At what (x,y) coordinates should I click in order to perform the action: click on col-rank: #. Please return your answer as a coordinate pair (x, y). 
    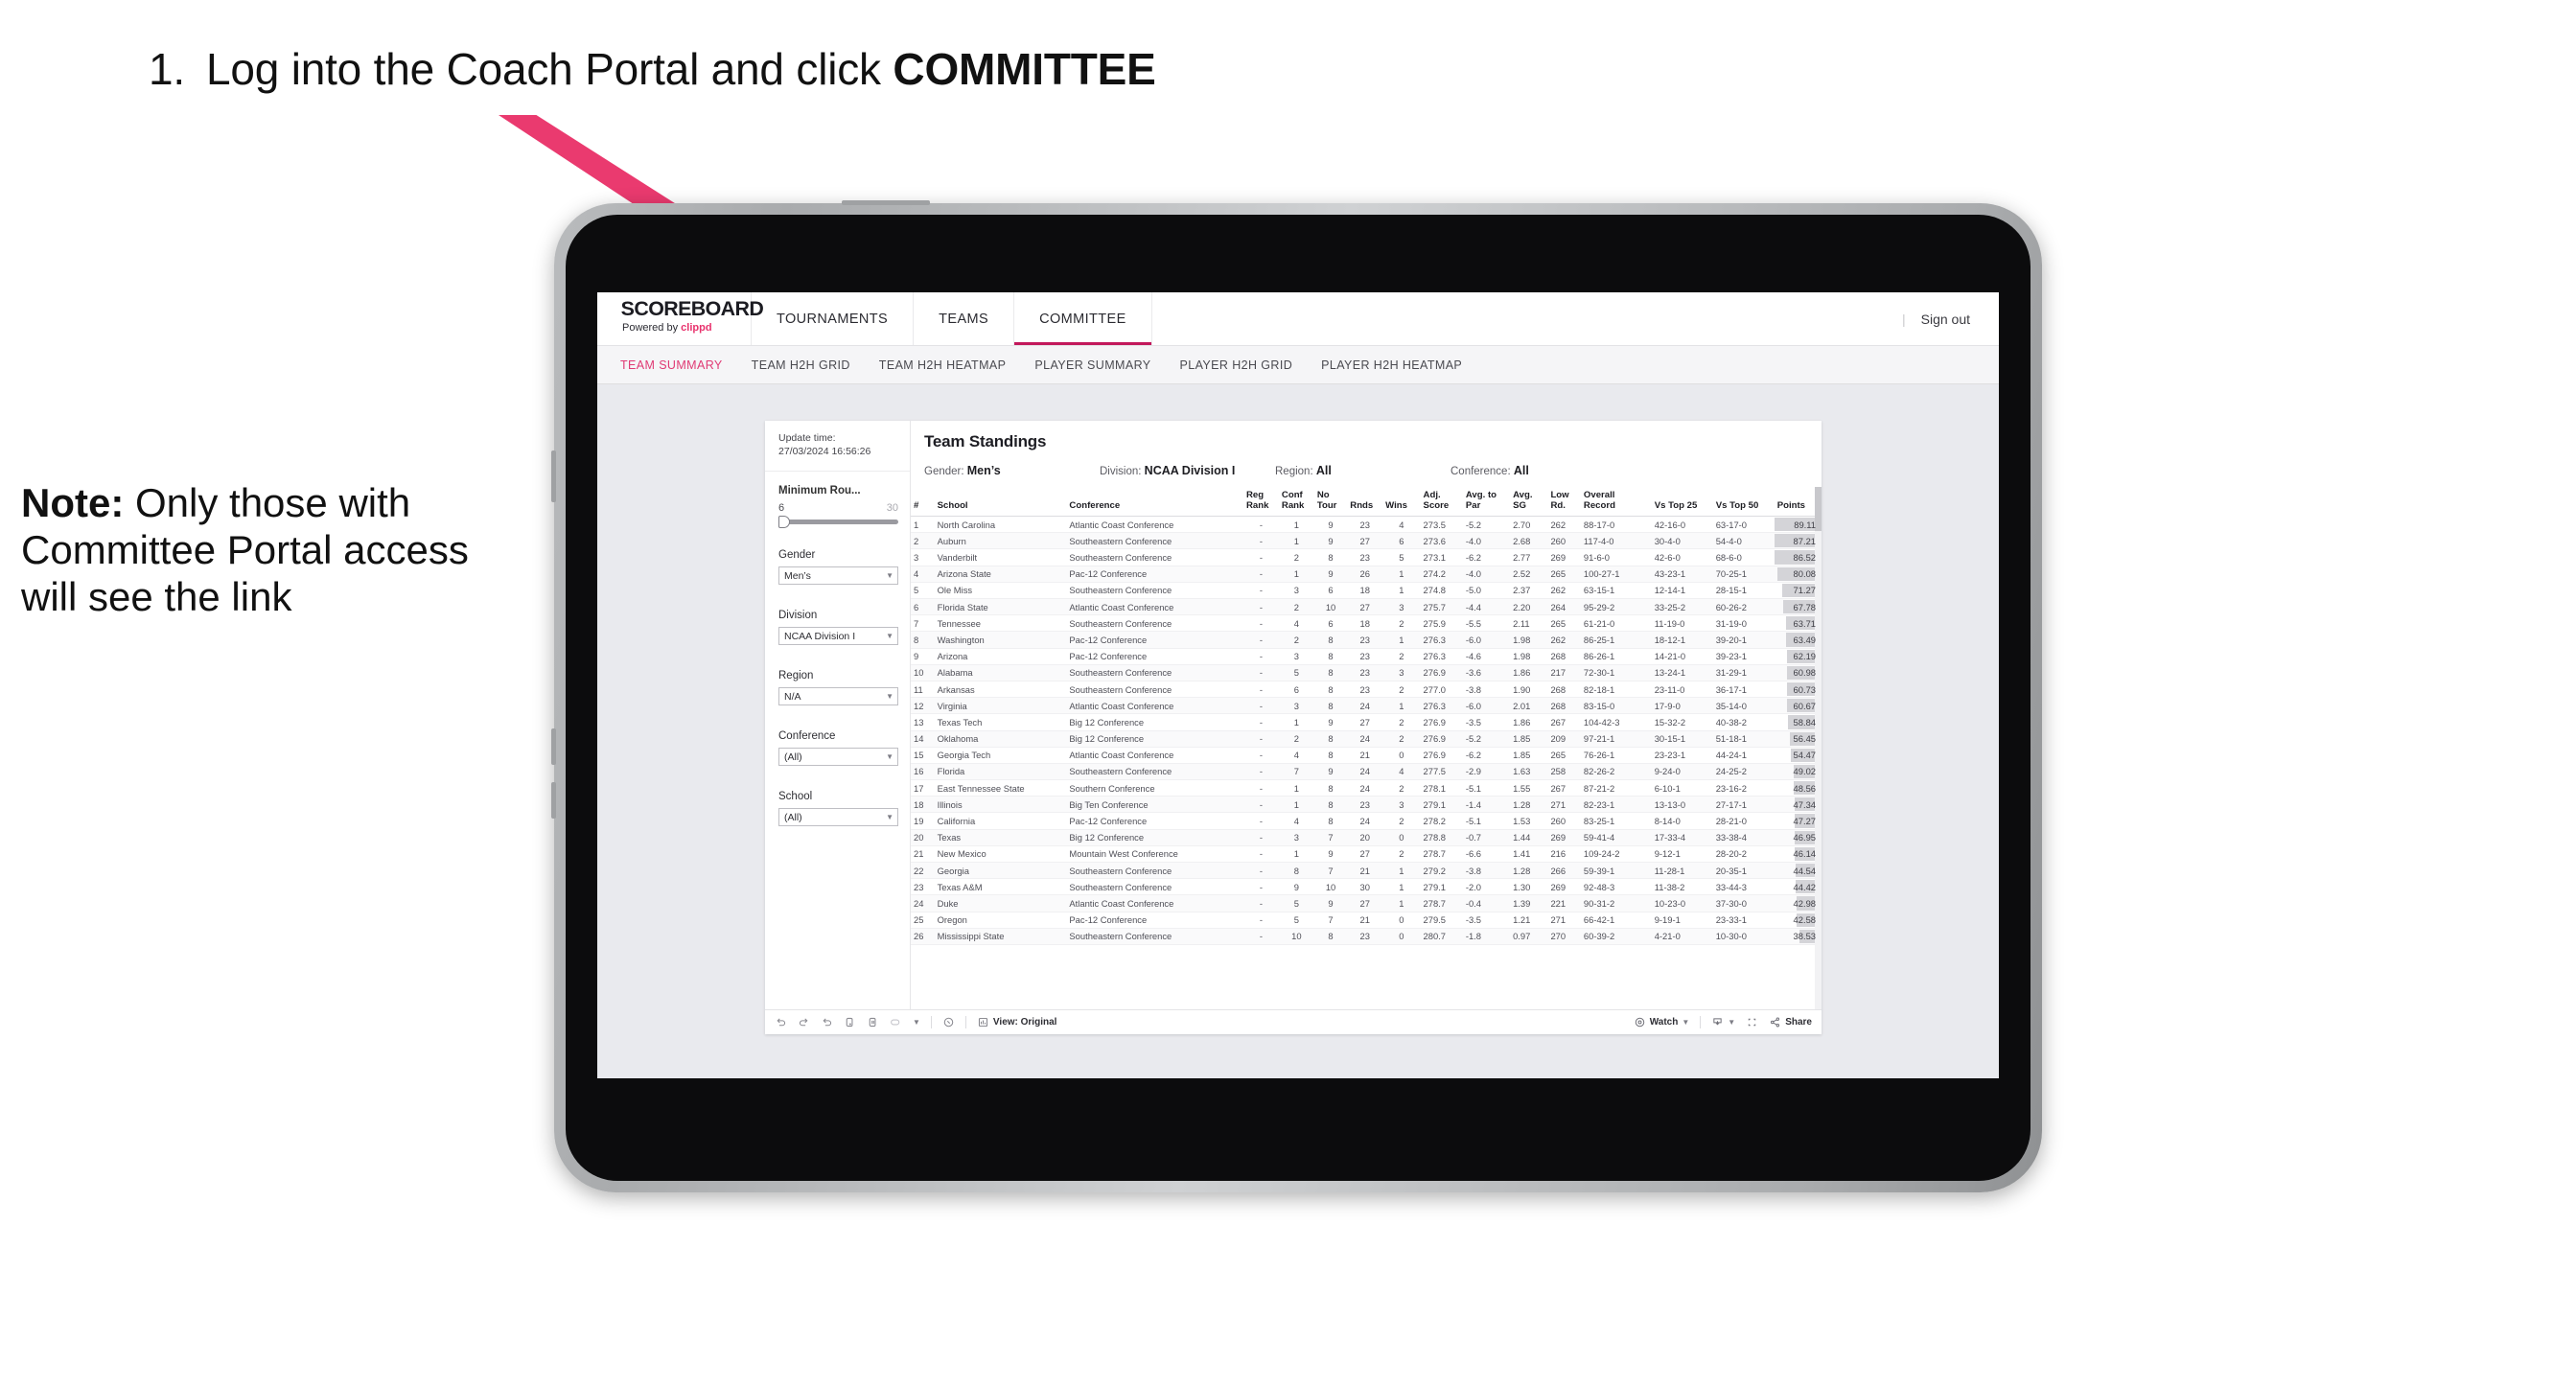
    Looking at the image, I should click on (923, 503).